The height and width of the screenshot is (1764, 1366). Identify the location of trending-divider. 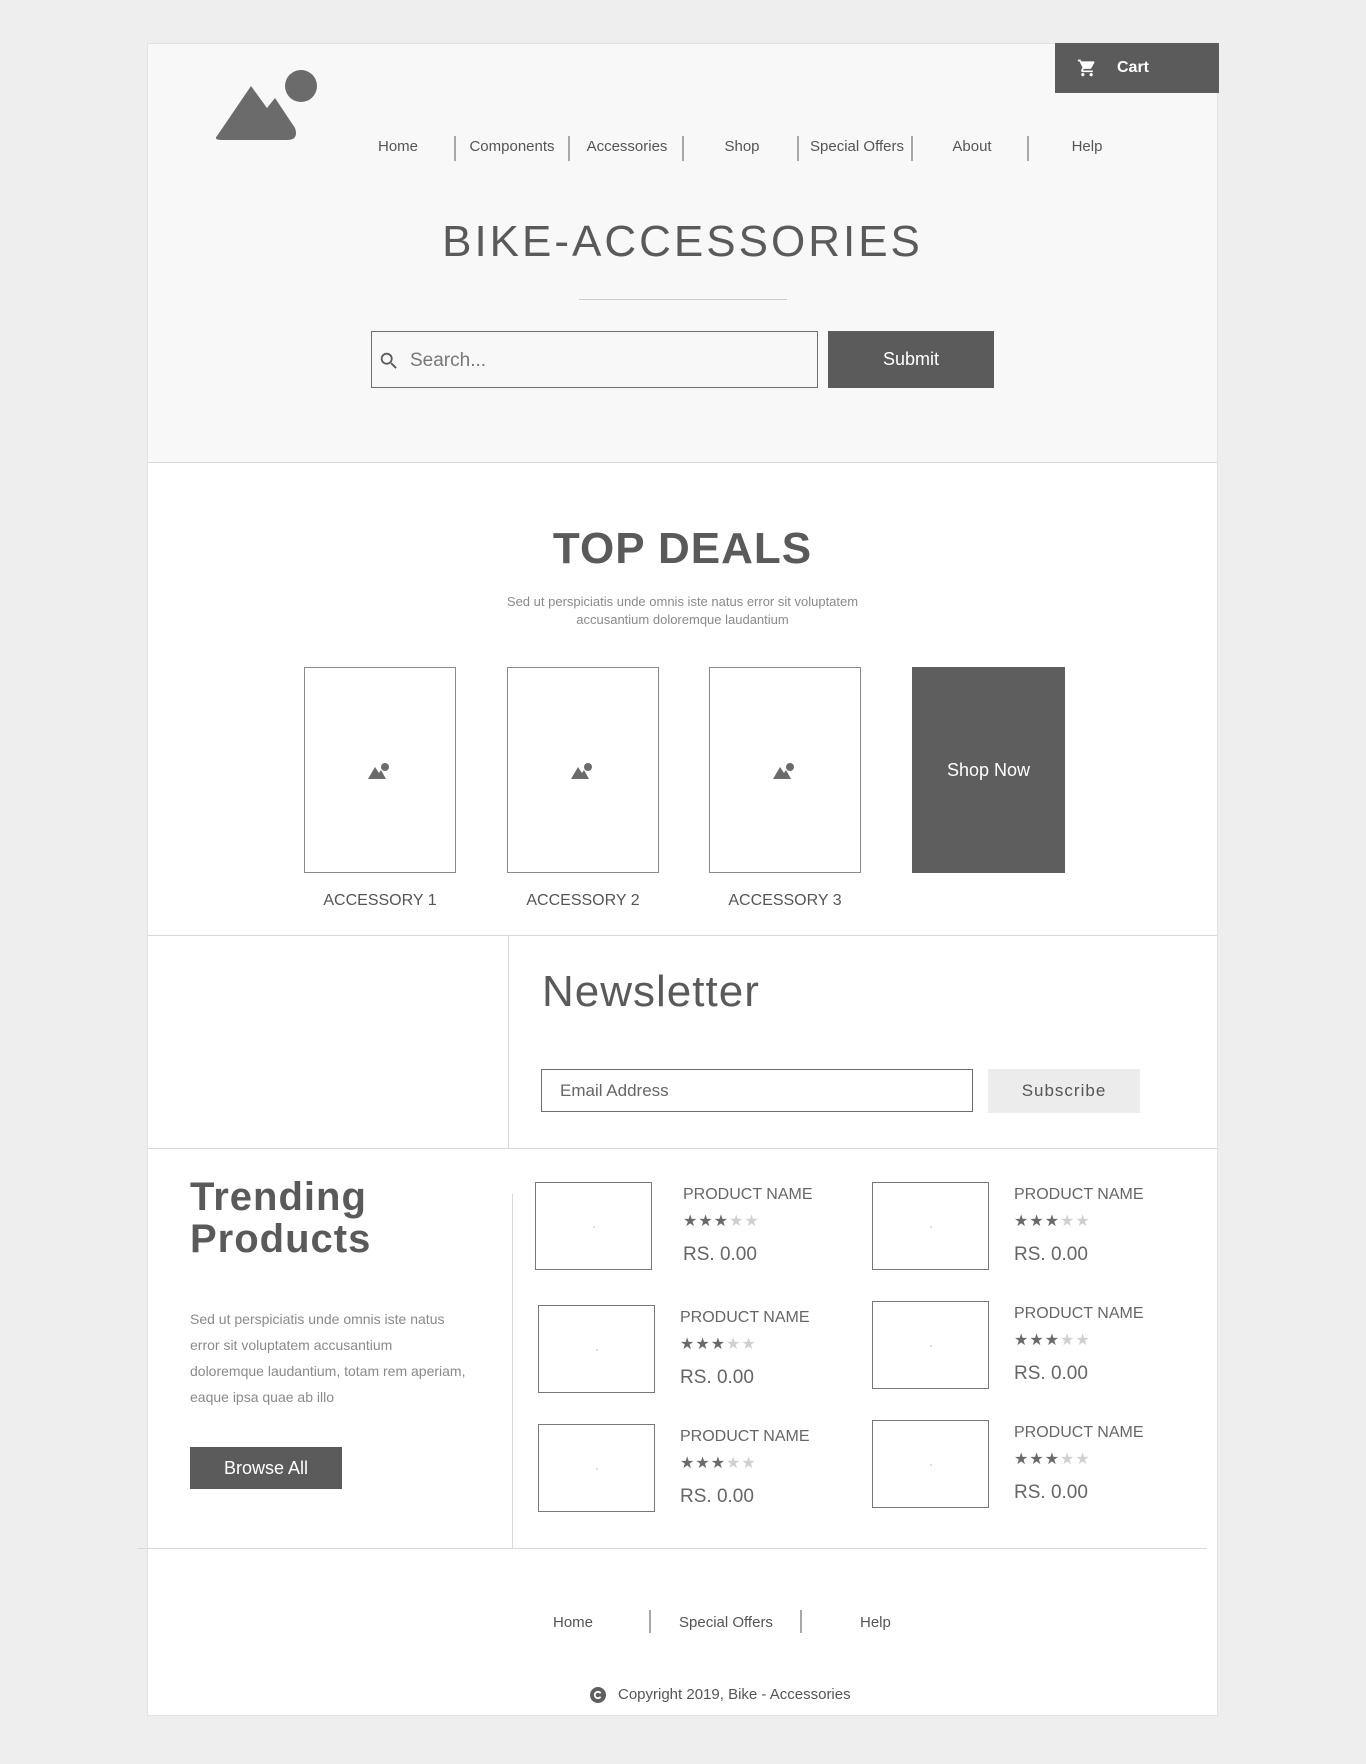
(512, 1371).